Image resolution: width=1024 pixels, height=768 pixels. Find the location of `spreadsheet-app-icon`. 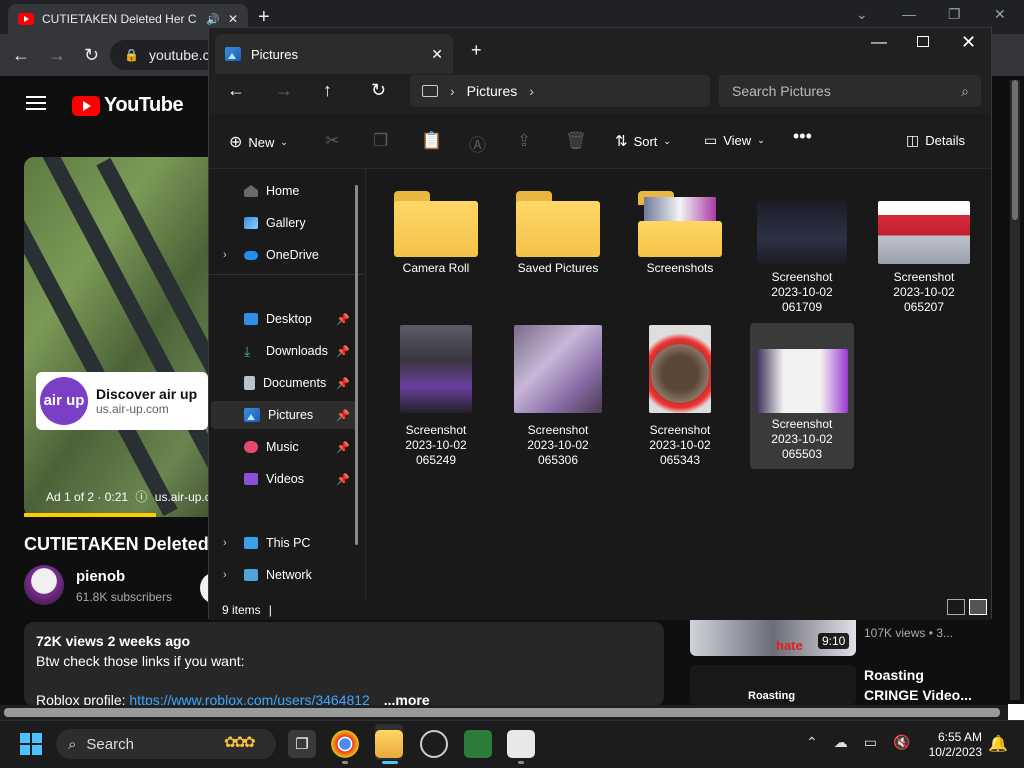

spreadsheet-app-icon is located at coordinates (478, 744).